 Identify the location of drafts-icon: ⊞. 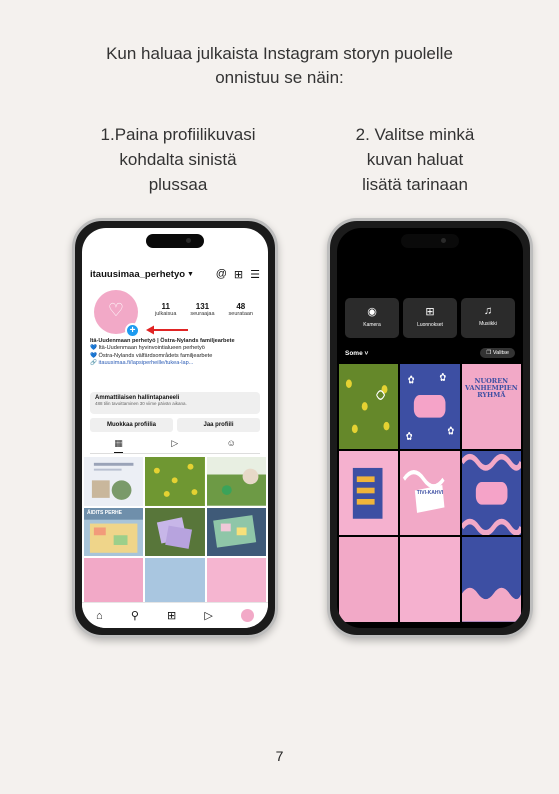
(430, 312).